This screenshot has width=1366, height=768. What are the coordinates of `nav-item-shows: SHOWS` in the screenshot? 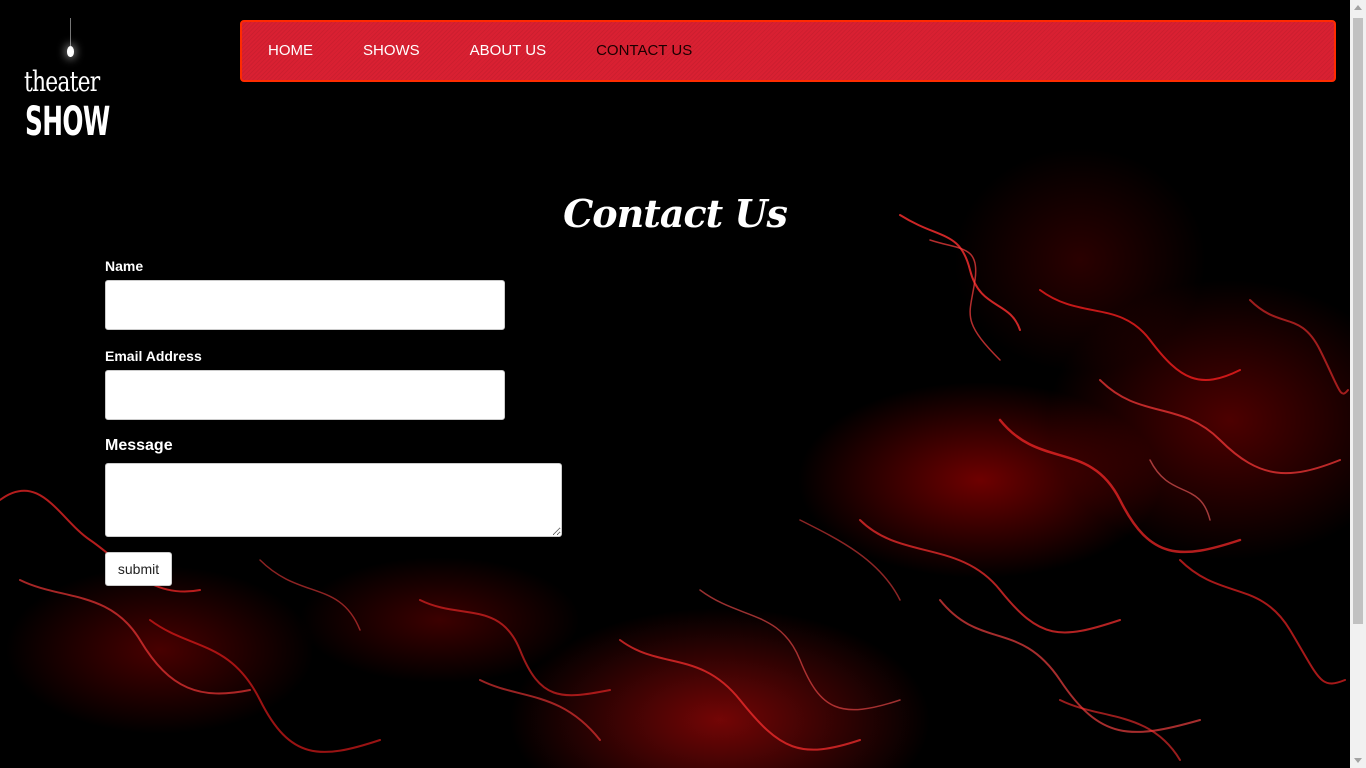 It's located at (391, 51).